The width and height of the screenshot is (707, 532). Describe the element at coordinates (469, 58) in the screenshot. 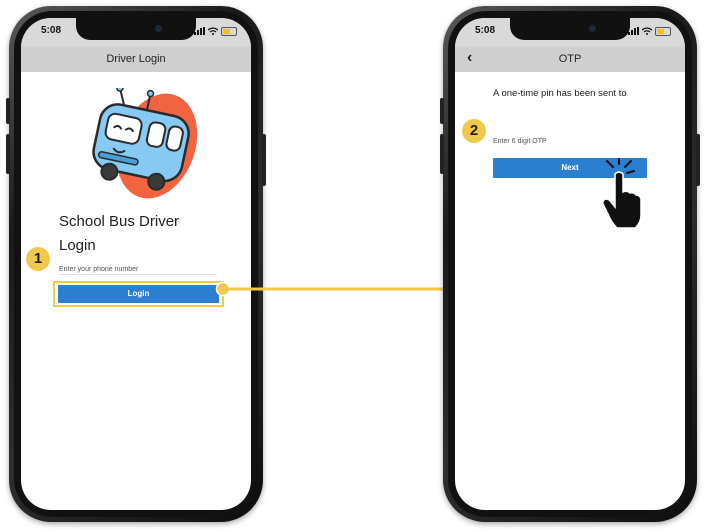

I see `back-chevron-icon: ‹` at that location.